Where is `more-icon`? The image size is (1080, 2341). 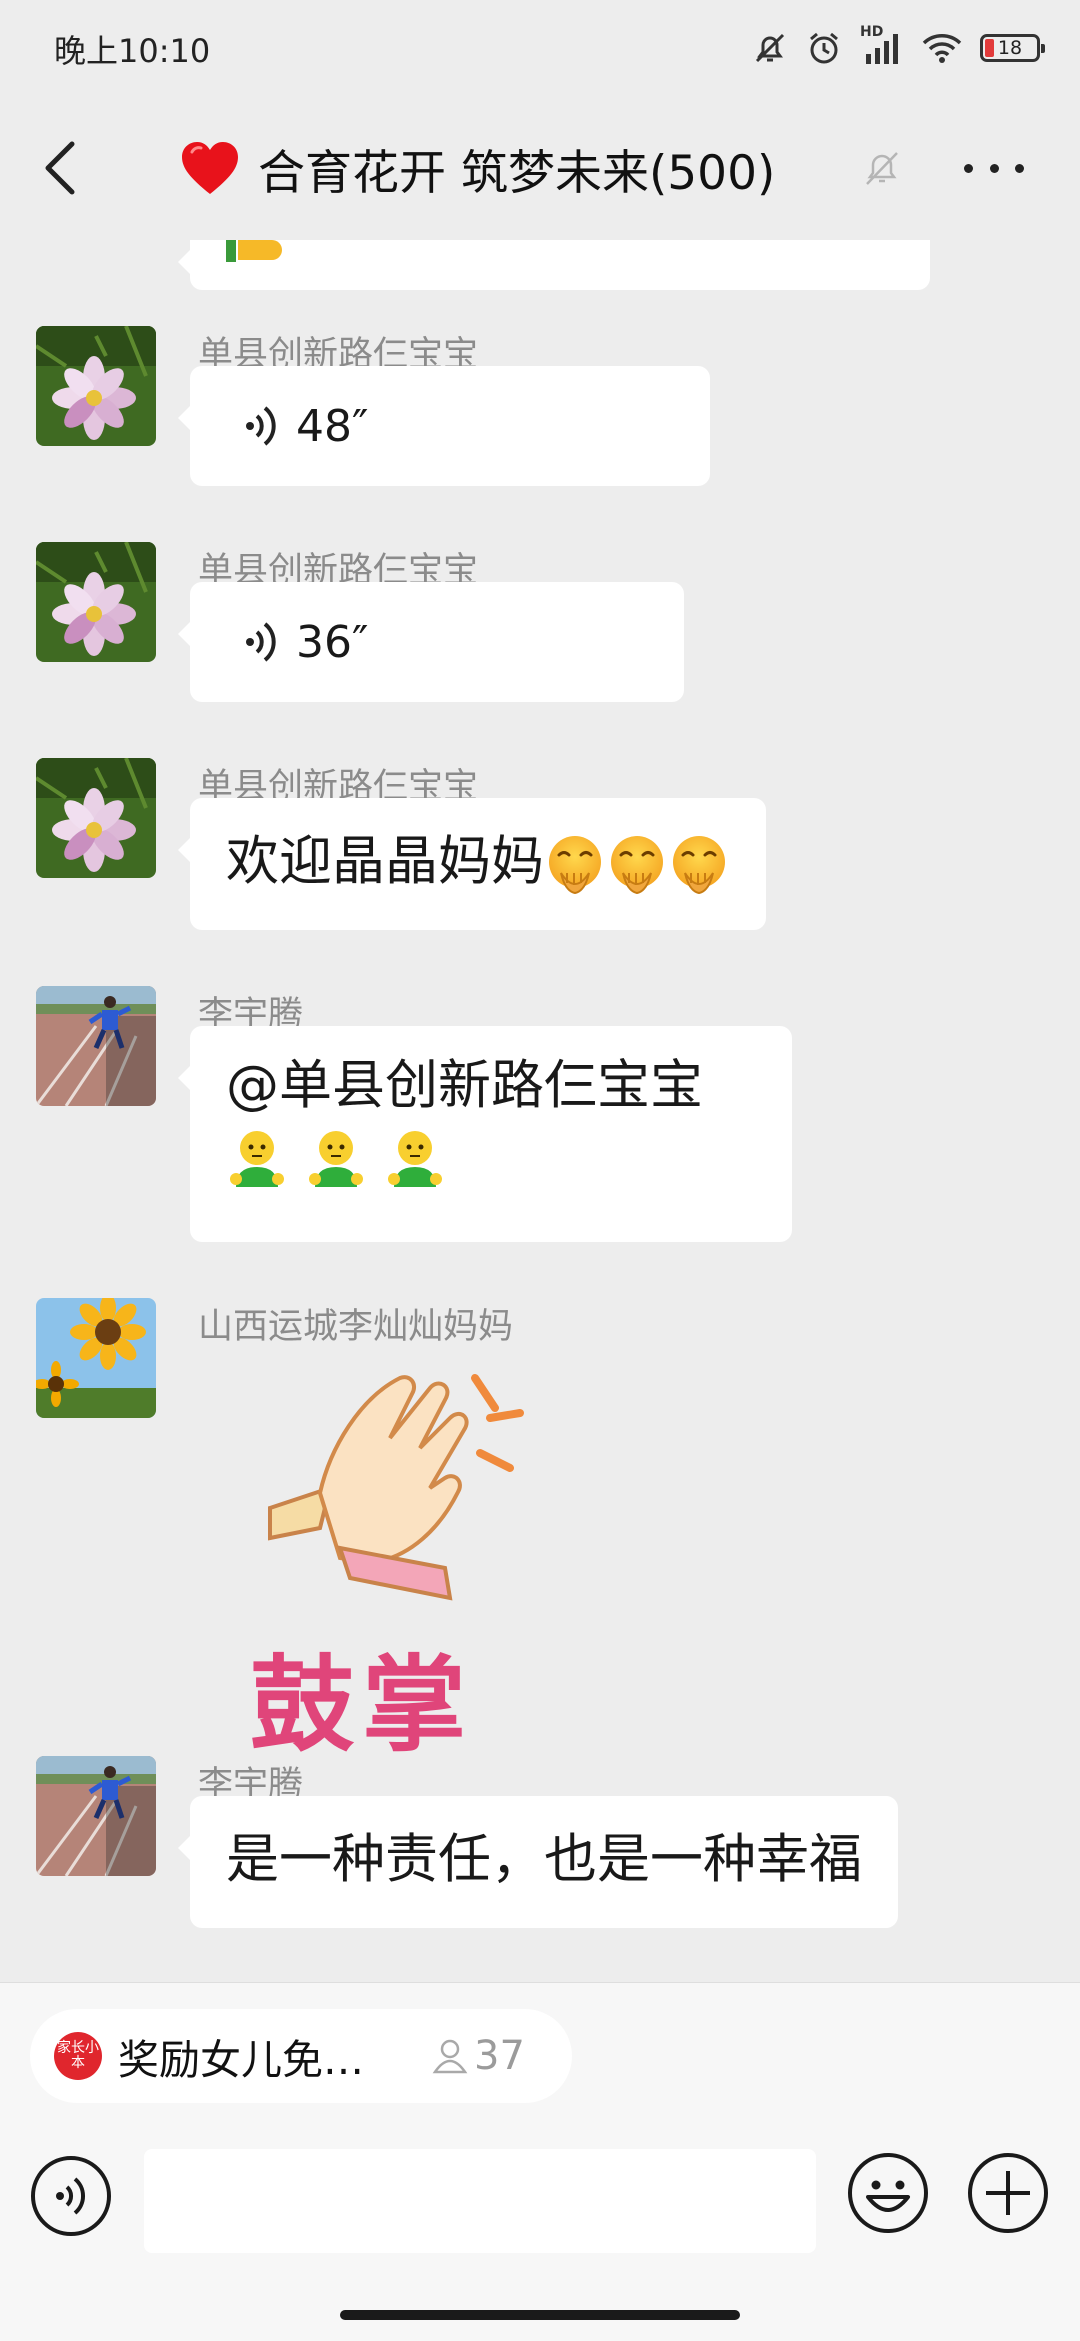 more-icon is located at coordinates (994, 168).